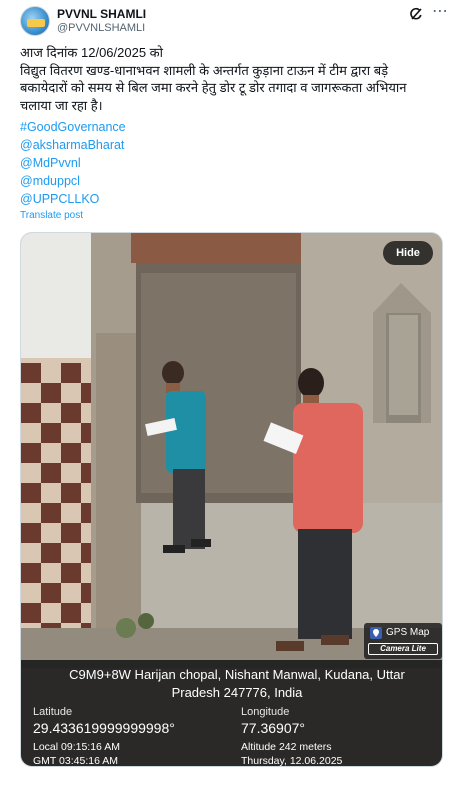 The height and width of the screenshot is (798, 457). Describe the element at coordinates (265, 712) in the screenshot. I see `longitude-label: Longitude` at that location.